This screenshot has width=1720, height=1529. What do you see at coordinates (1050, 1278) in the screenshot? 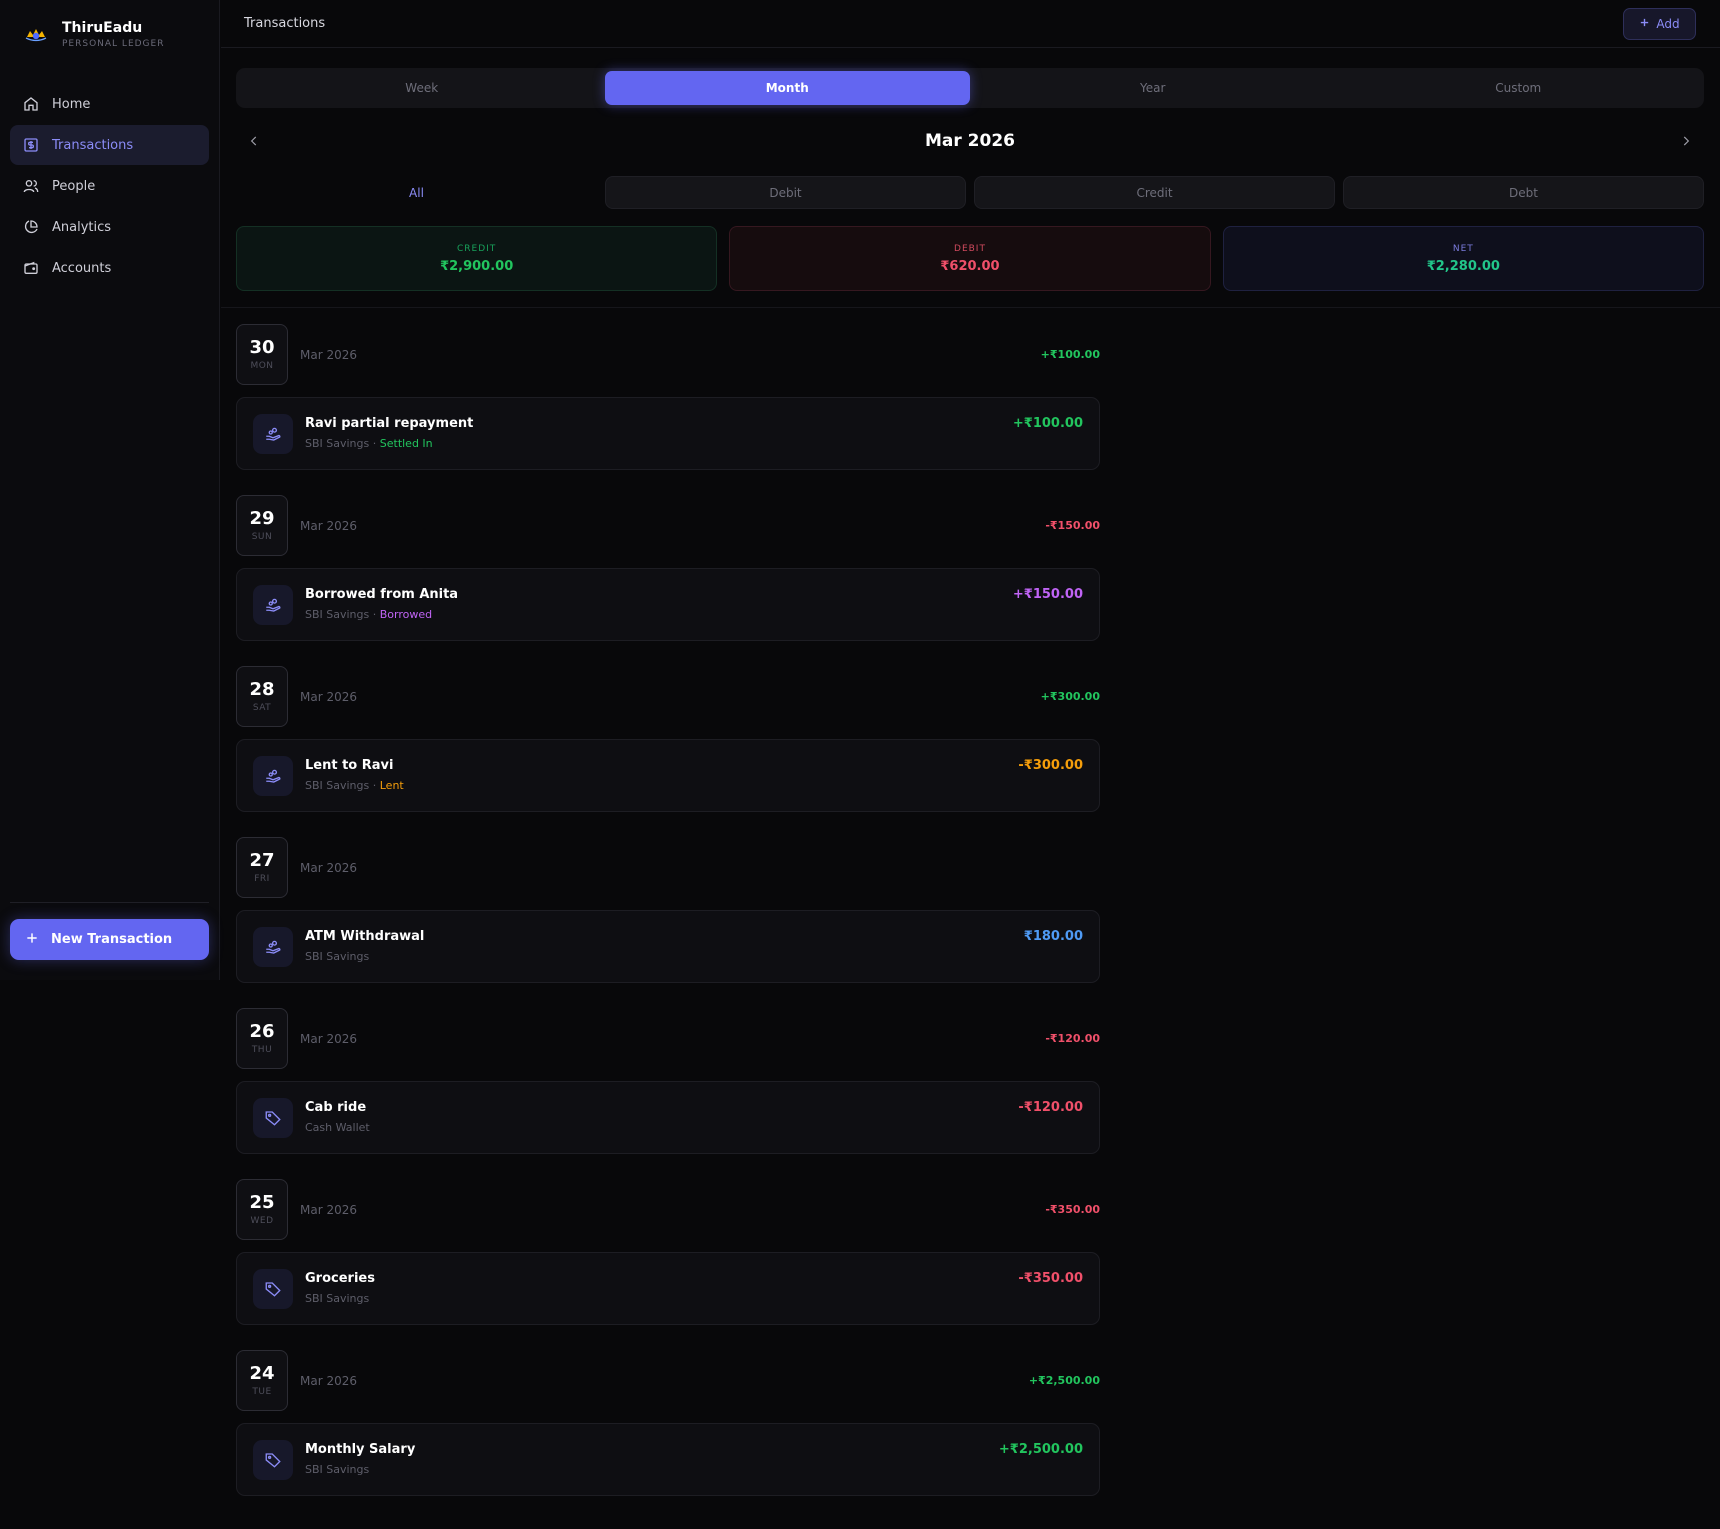
I see `transaction-amount: -₹350.00` at bounding box center [1050, 1278].